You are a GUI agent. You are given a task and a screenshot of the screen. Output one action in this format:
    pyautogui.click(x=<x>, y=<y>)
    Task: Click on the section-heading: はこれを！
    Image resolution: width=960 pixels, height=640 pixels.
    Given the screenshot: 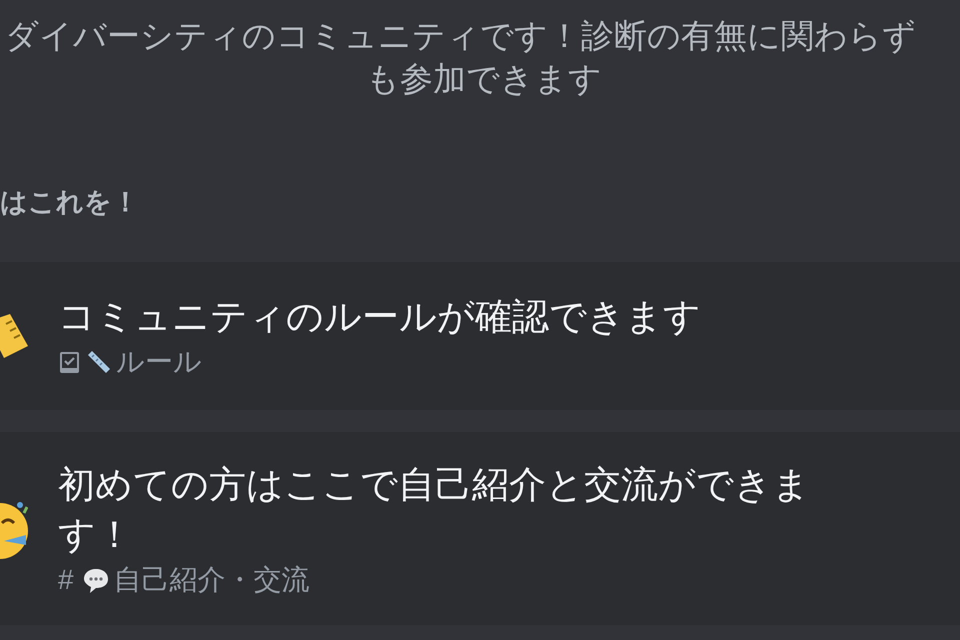 What is the action you would take?
    pyautogui.click(x=69, y=202)
    